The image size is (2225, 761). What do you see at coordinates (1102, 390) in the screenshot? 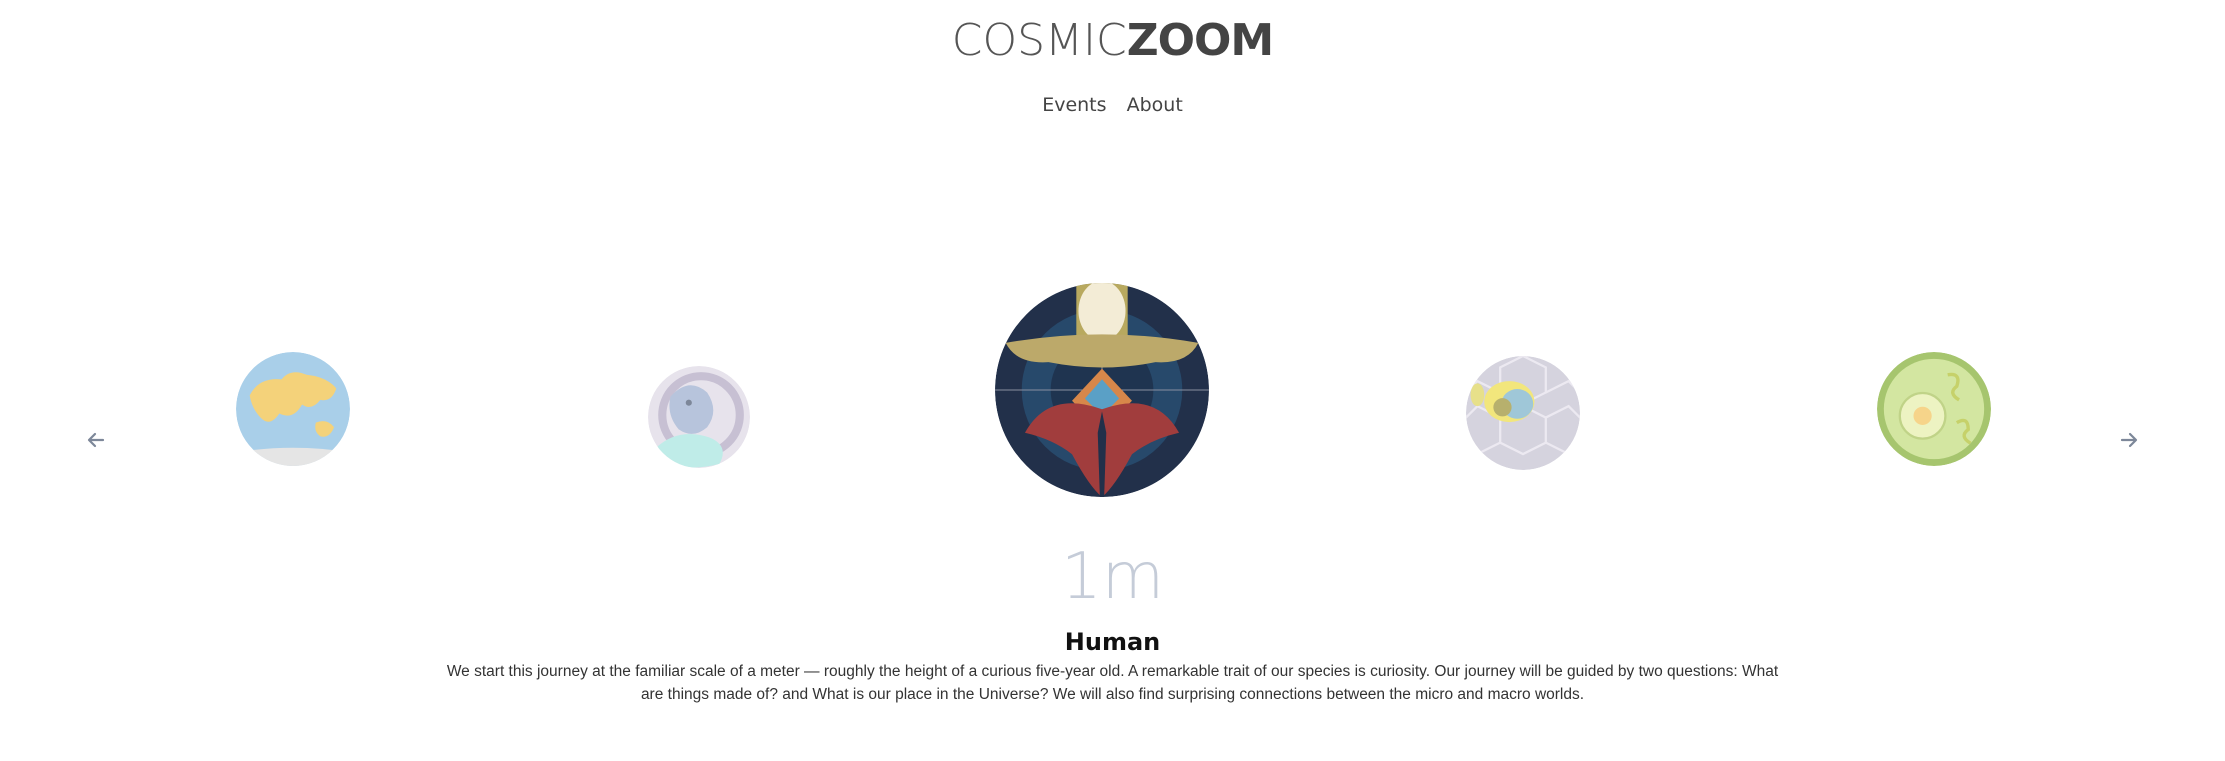
I see `human-thumbnail` at bounding box center [1102, 390].